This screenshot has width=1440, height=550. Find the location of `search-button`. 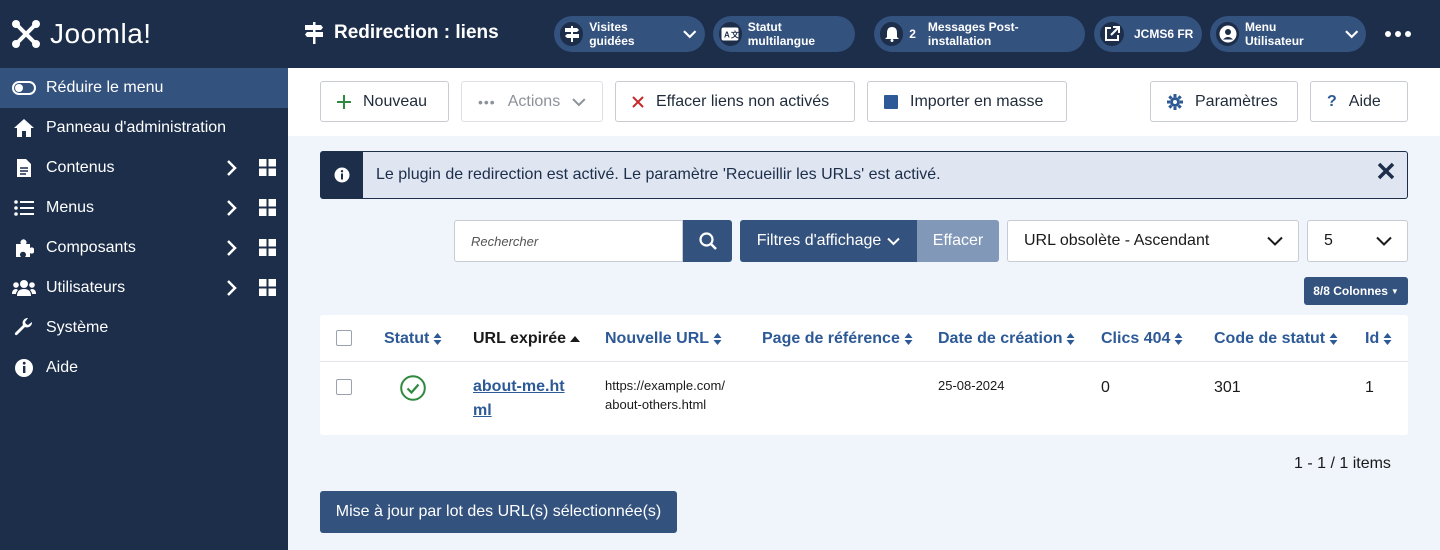

search-button is located at coordinates (707, 241).